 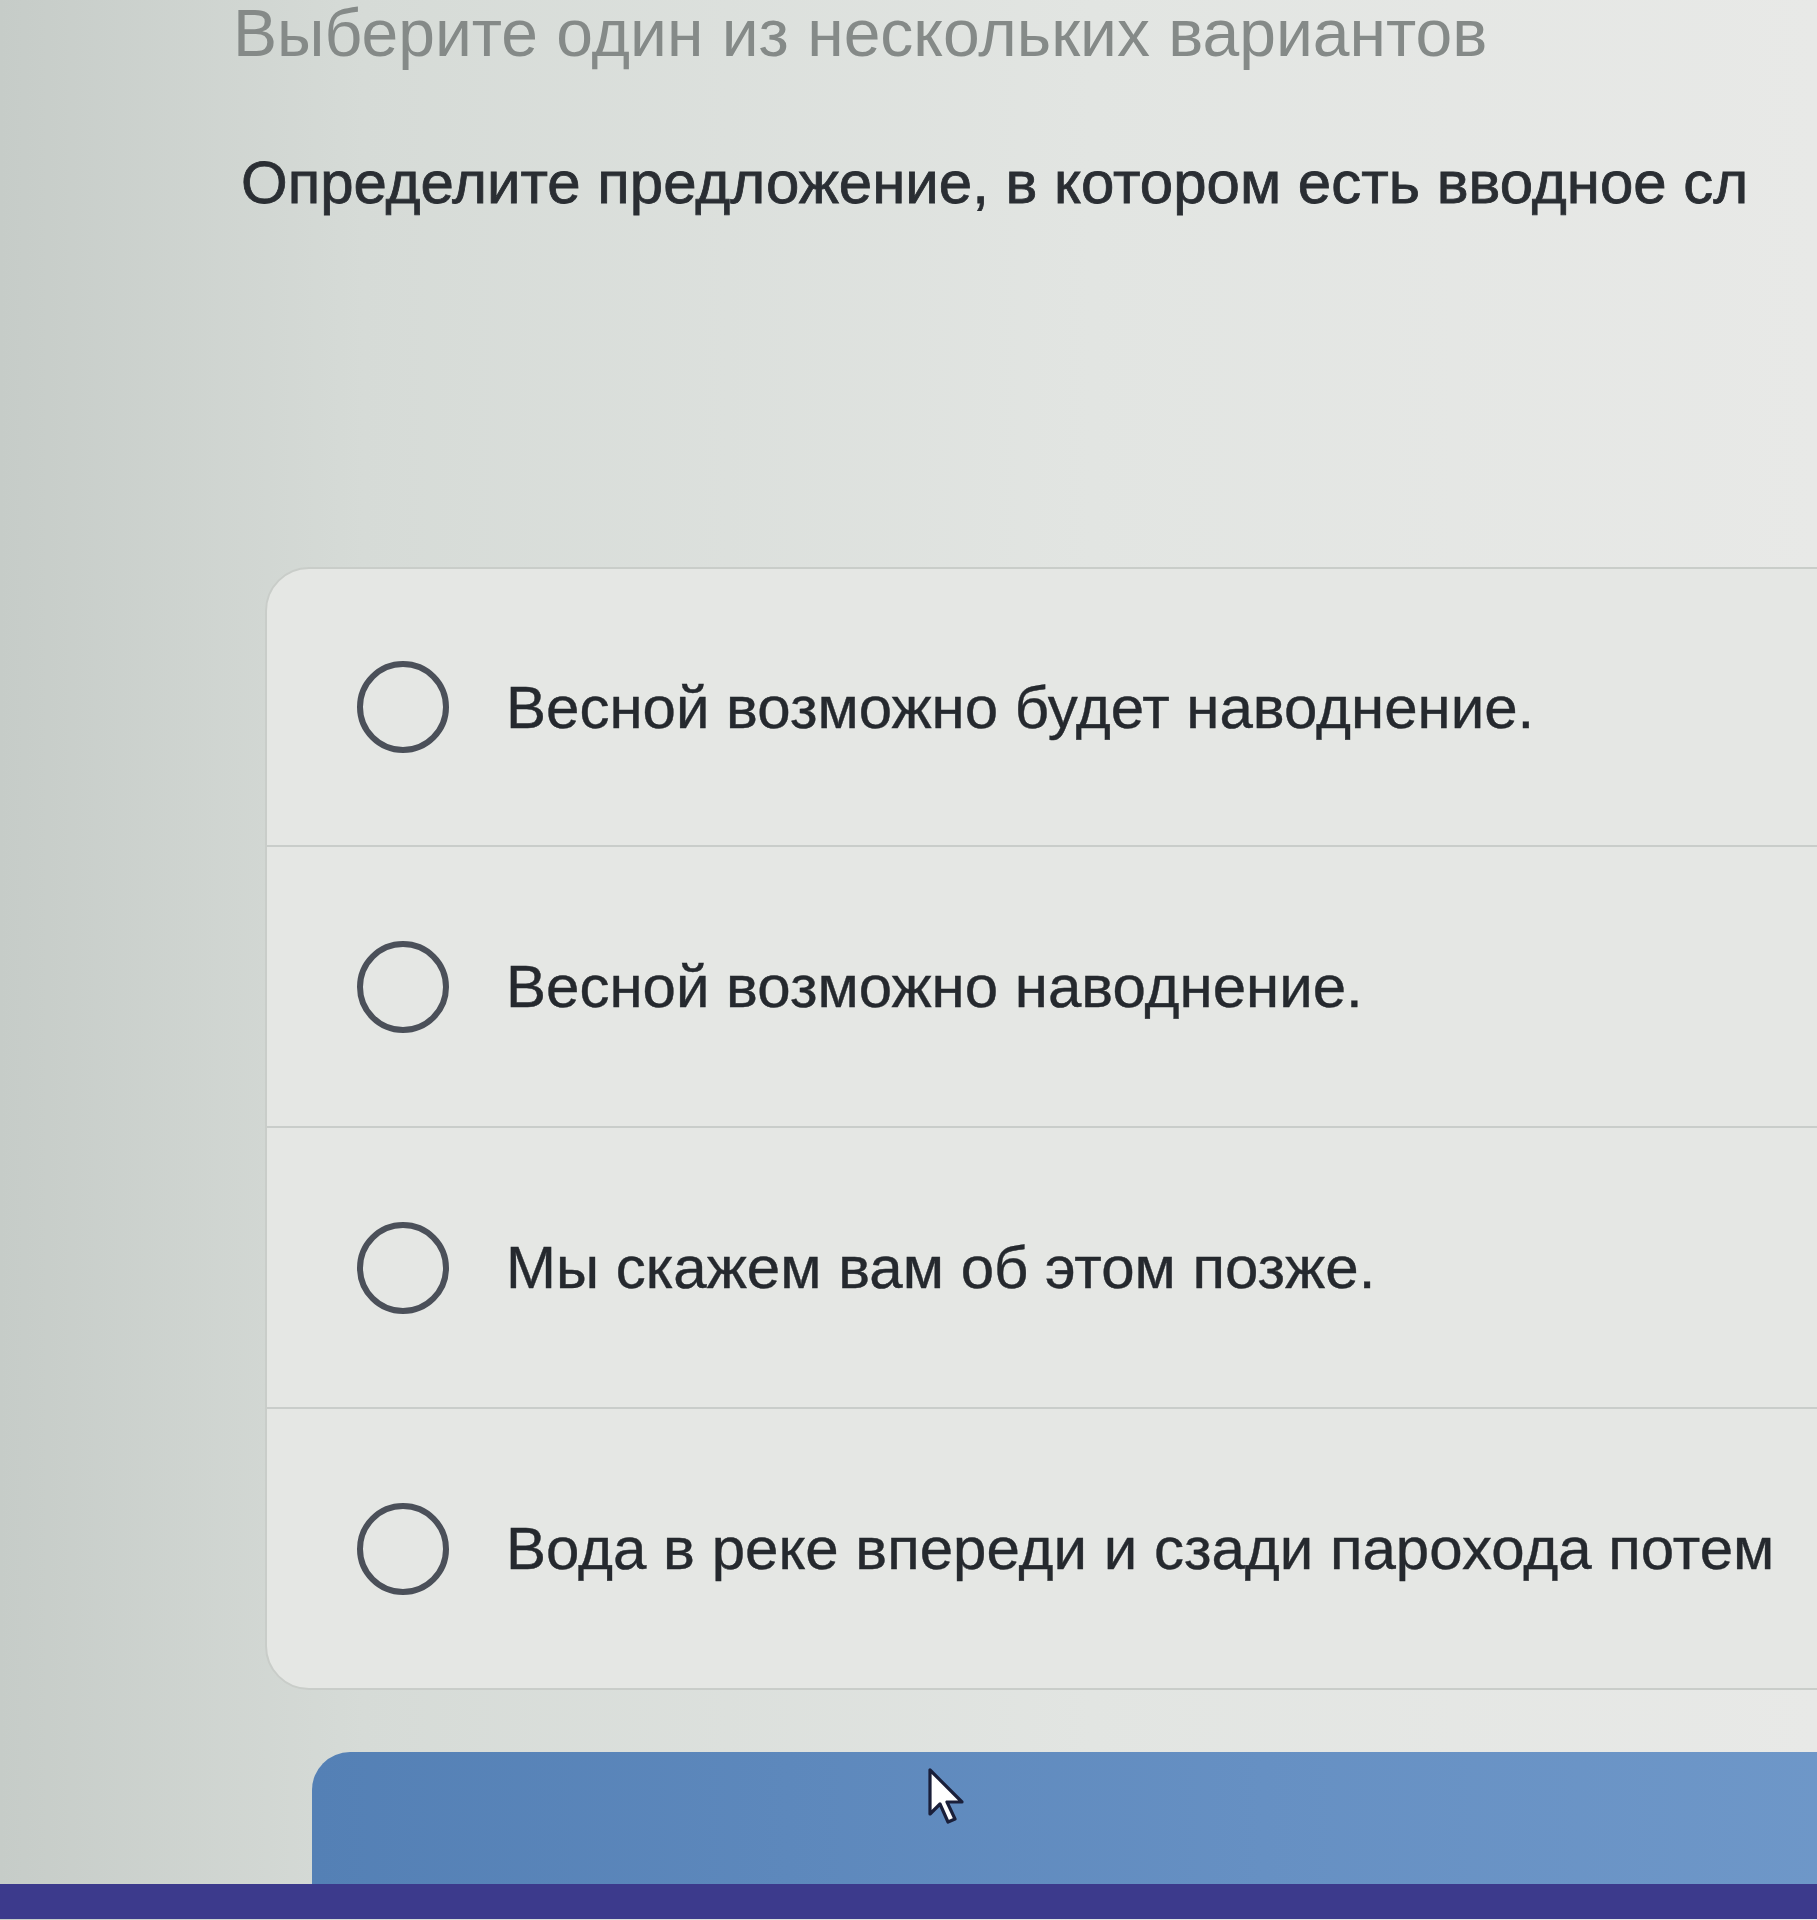 I want to click on option-label: Весной возможно наводнение., so click(x=934, y=986).